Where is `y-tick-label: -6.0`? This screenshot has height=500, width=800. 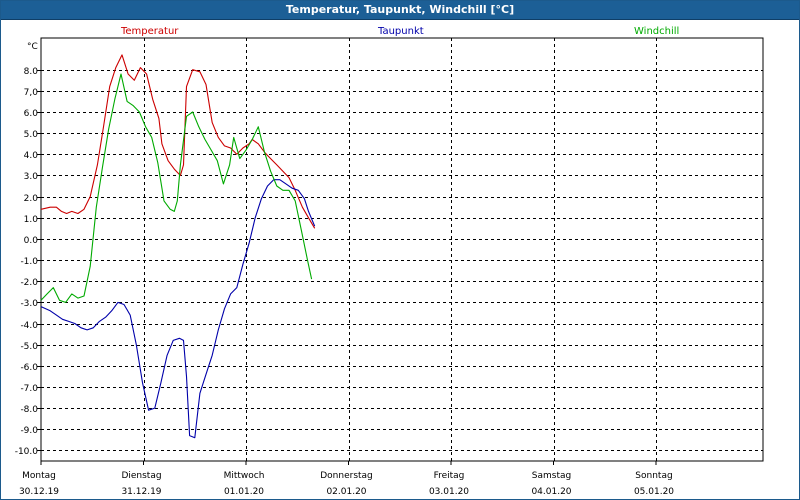 y-tick-label: -6.0 is located at coordinates (29, 368).